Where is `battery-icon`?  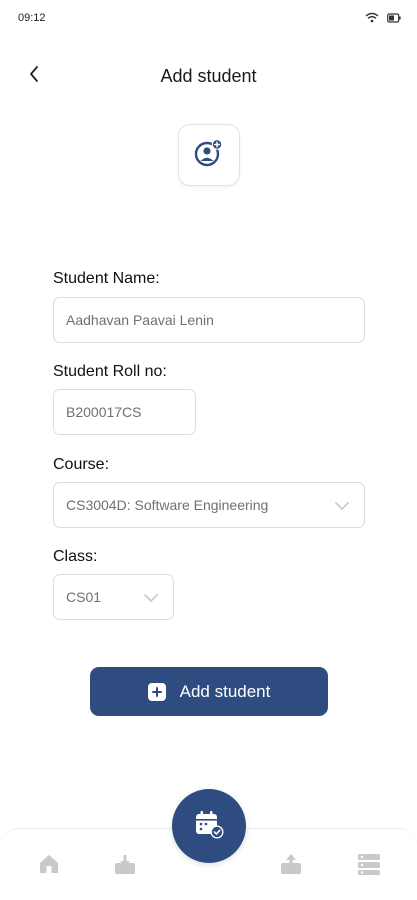
battery-icon is located at coordinates (394, 19).